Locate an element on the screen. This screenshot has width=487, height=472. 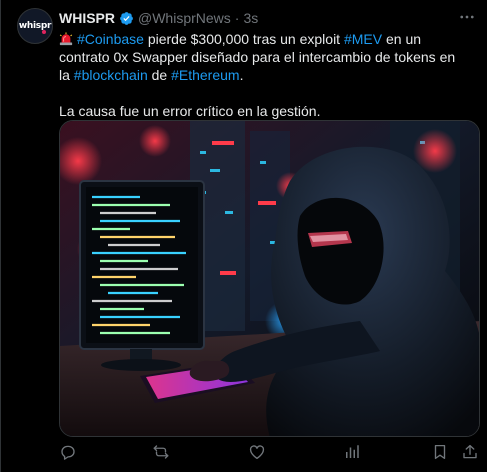
bookmark-icon is located at coordinates (440, 454).